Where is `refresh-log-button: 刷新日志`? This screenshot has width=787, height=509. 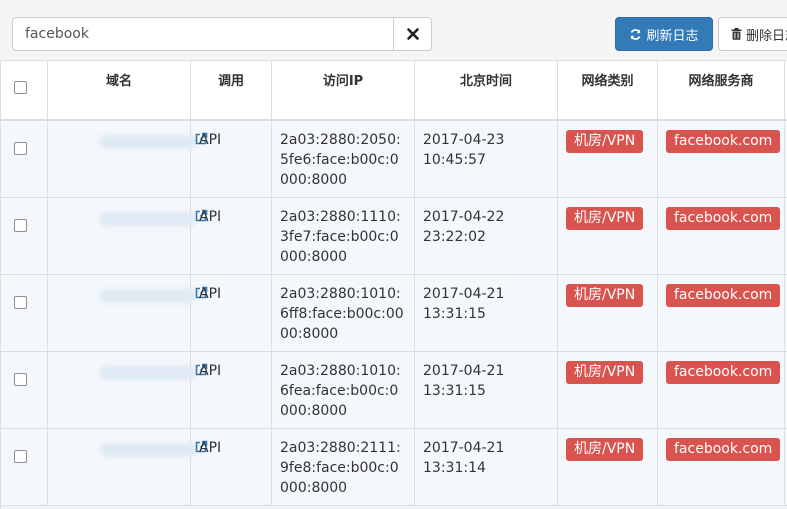
refresh-log-button: 刷新日志 is located at coordinates (664, 34).